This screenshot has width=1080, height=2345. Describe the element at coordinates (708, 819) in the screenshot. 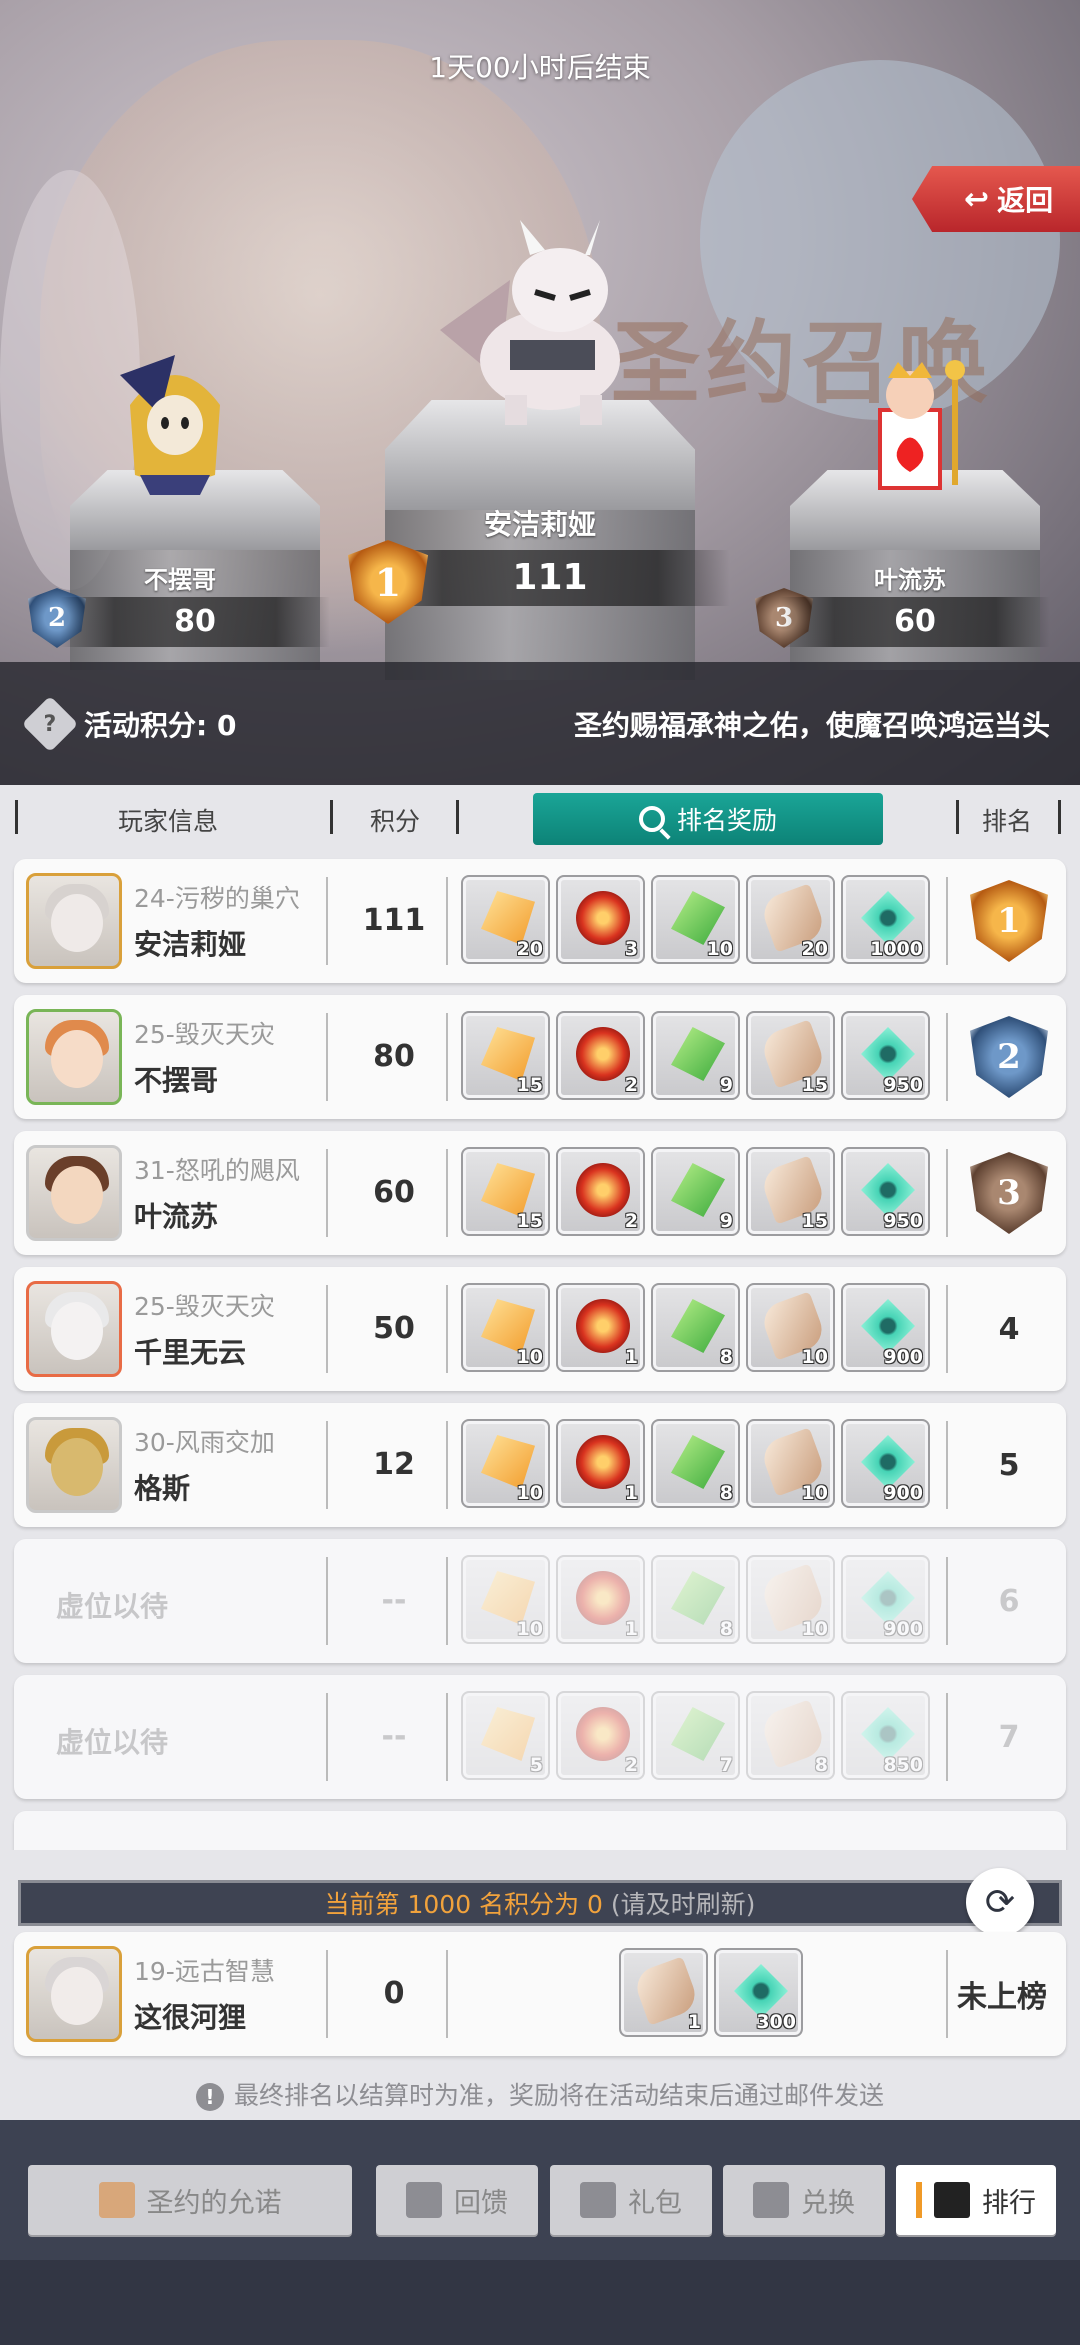

I see `rank-reward-tab: 排名奖励` at that location.